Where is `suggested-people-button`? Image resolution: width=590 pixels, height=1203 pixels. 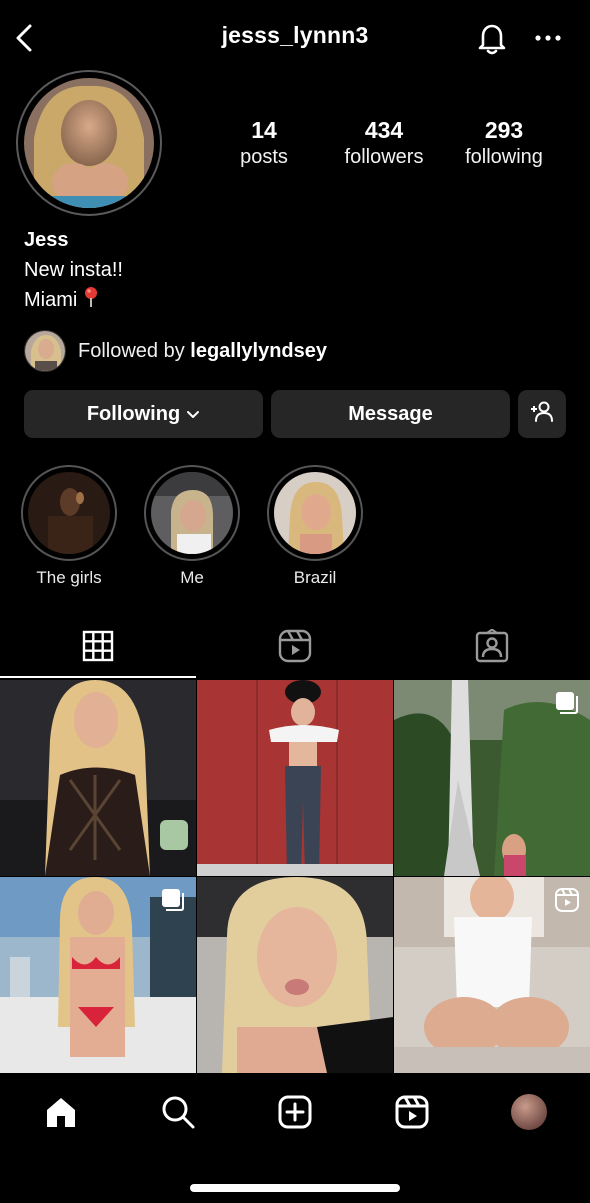
suggested-people-button is located at coordinates (542, 414).